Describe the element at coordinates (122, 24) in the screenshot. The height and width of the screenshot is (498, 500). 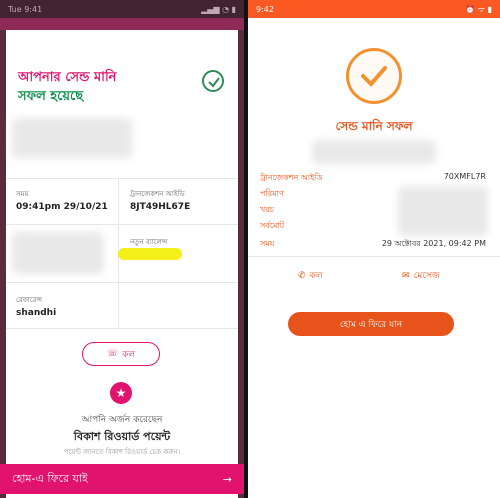
I see `left-app-header` at that location.